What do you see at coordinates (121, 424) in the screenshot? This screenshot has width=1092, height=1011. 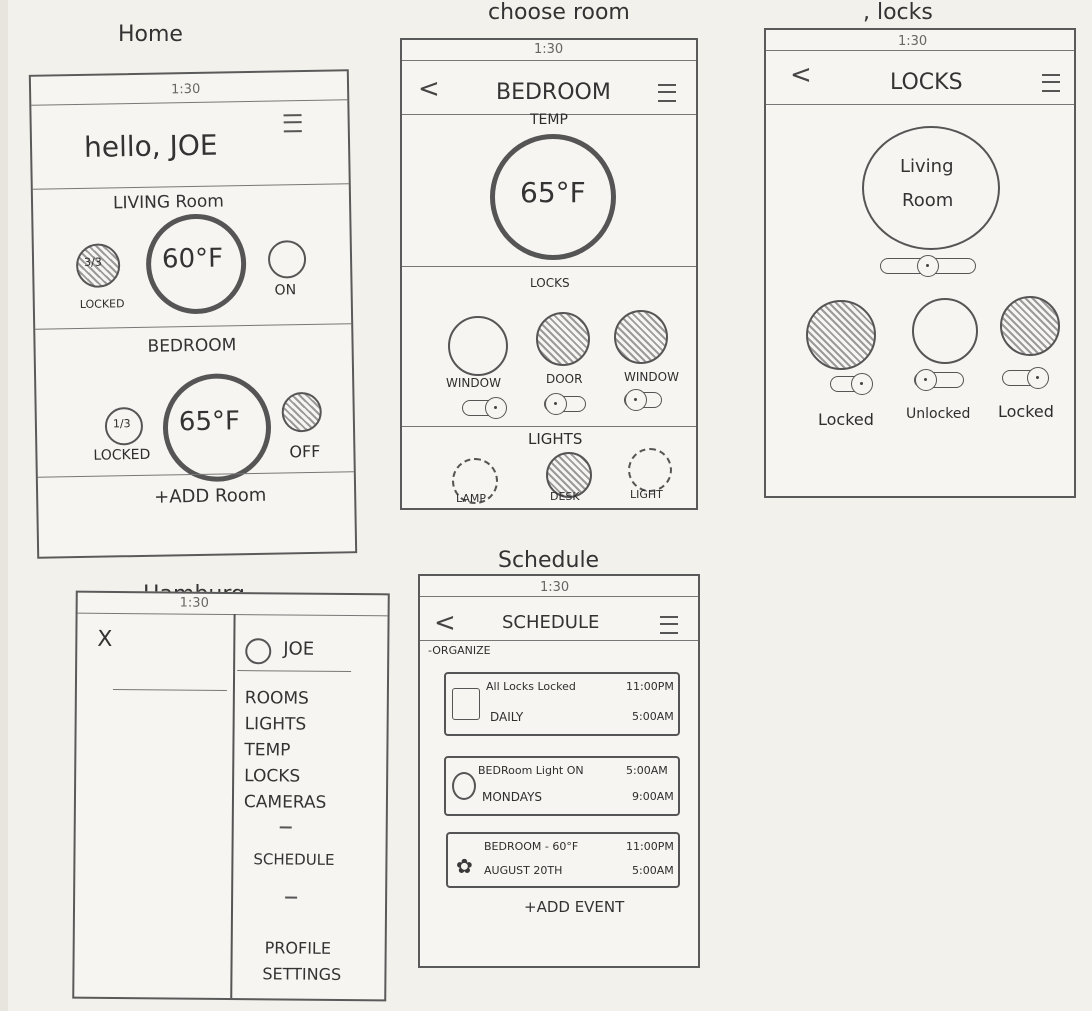 I see `bedroom-lock-count: 1/3` at bounding box center [121, 424].